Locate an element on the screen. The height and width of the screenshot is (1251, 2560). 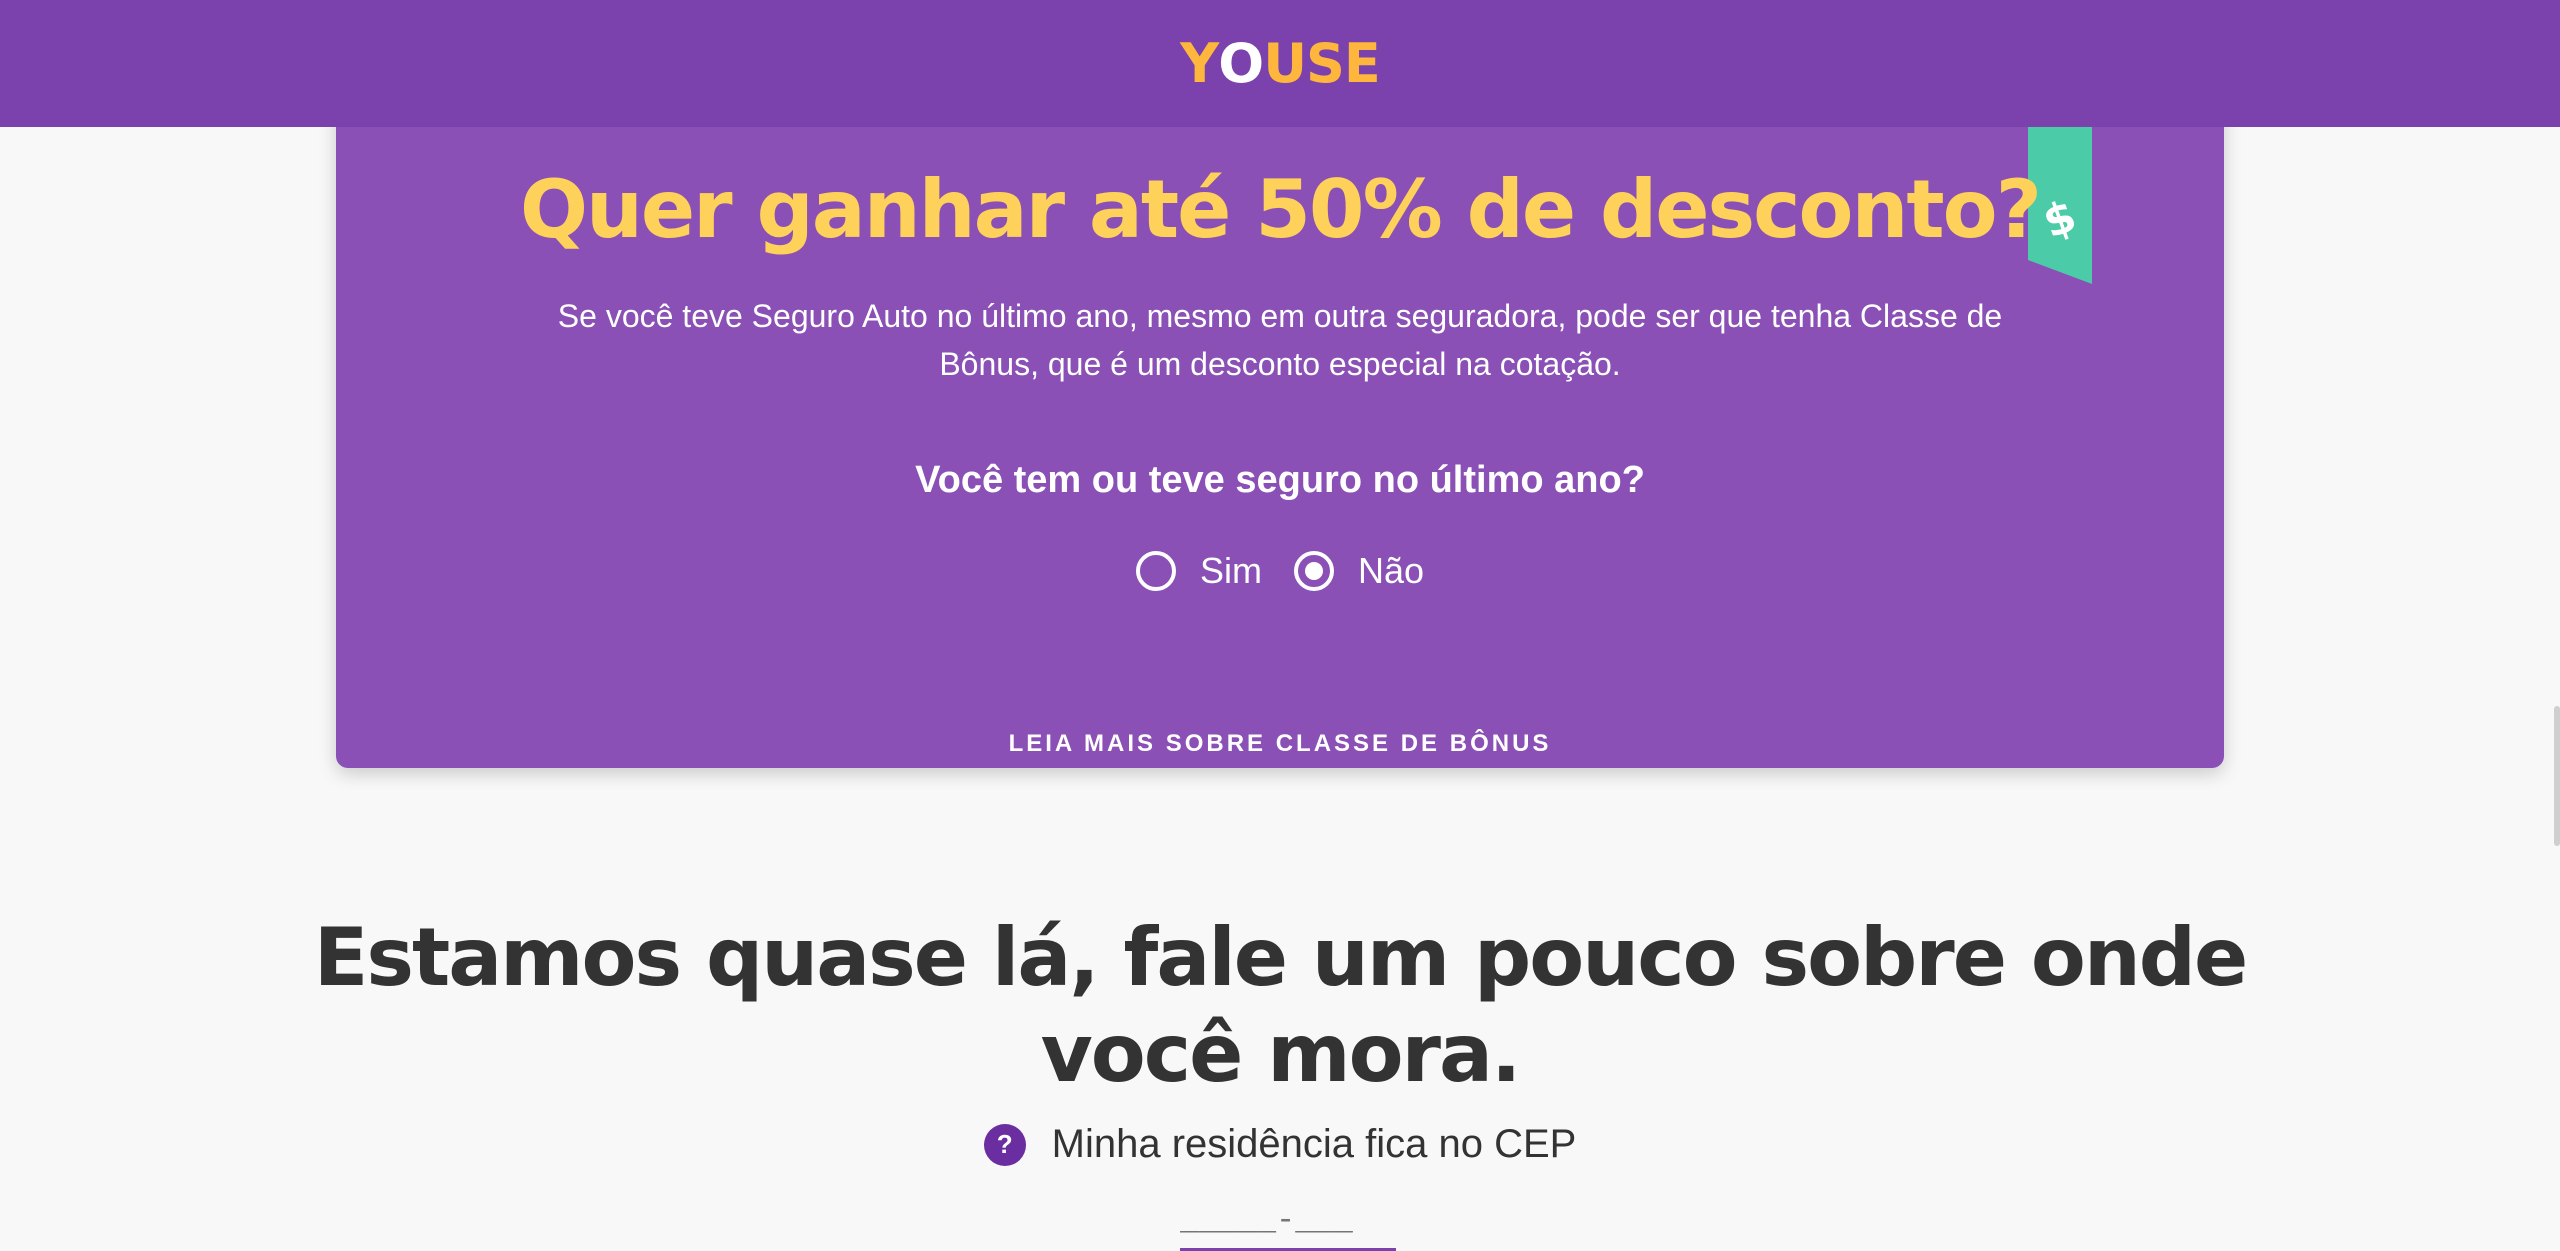
cep-input is located at coordinates (1288, 1221).